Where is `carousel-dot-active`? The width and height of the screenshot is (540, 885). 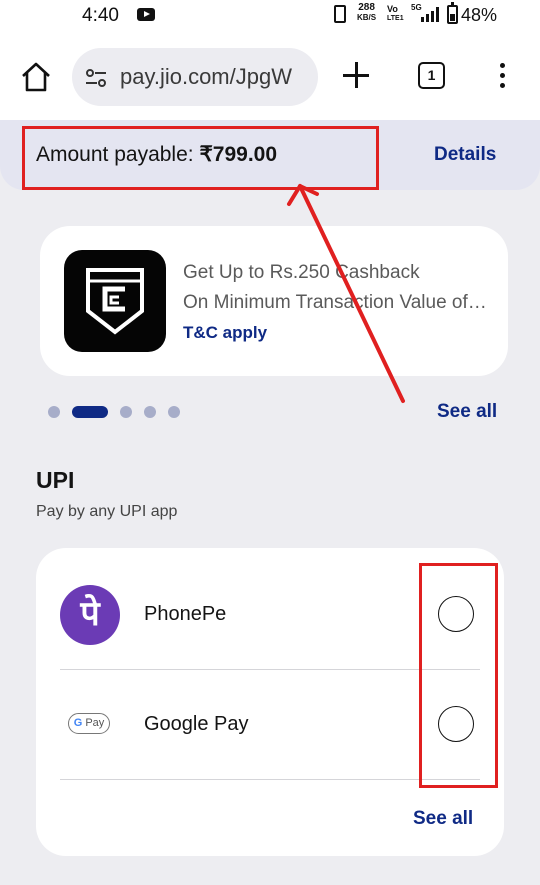 carousel-dot-active is located at coordinates (90, 412).